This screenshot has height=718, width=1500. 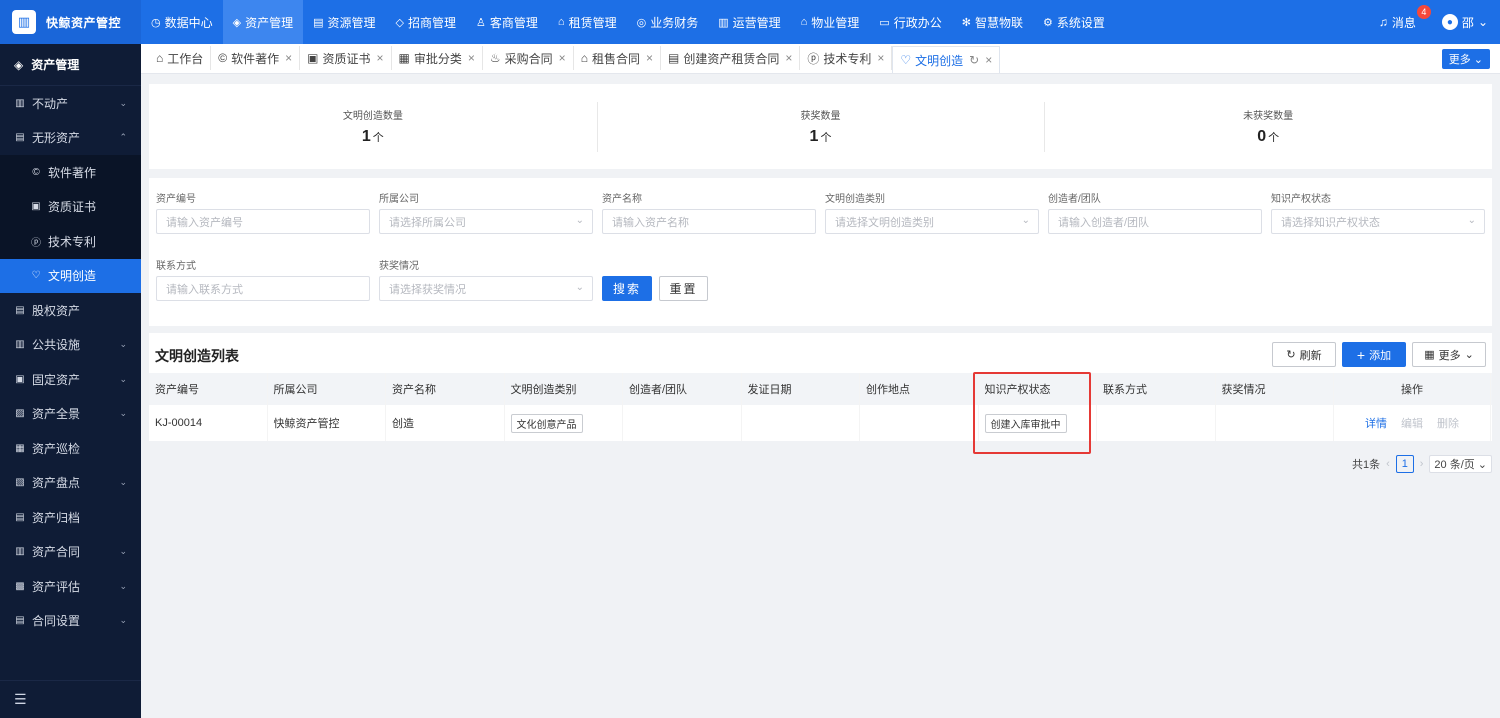 I want to click on award-label: 获奖情况, so click(x=399, y=266).